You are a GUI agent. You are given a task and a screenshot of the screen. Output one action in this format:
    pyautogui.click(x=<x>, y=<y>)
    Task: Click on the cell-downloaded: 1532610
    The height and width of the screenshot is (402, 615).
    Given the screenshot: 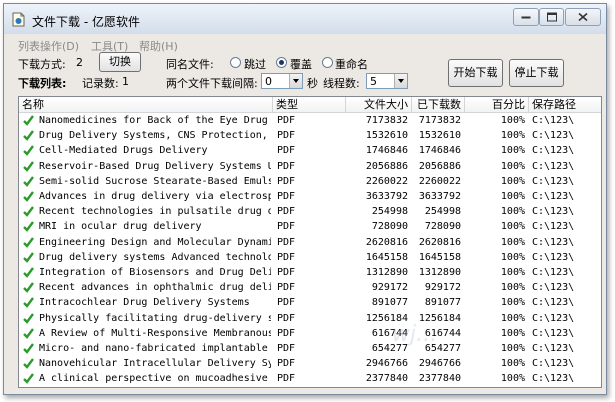 What is the action you would take?
    pyautogui.click(x=439, y=136)
    